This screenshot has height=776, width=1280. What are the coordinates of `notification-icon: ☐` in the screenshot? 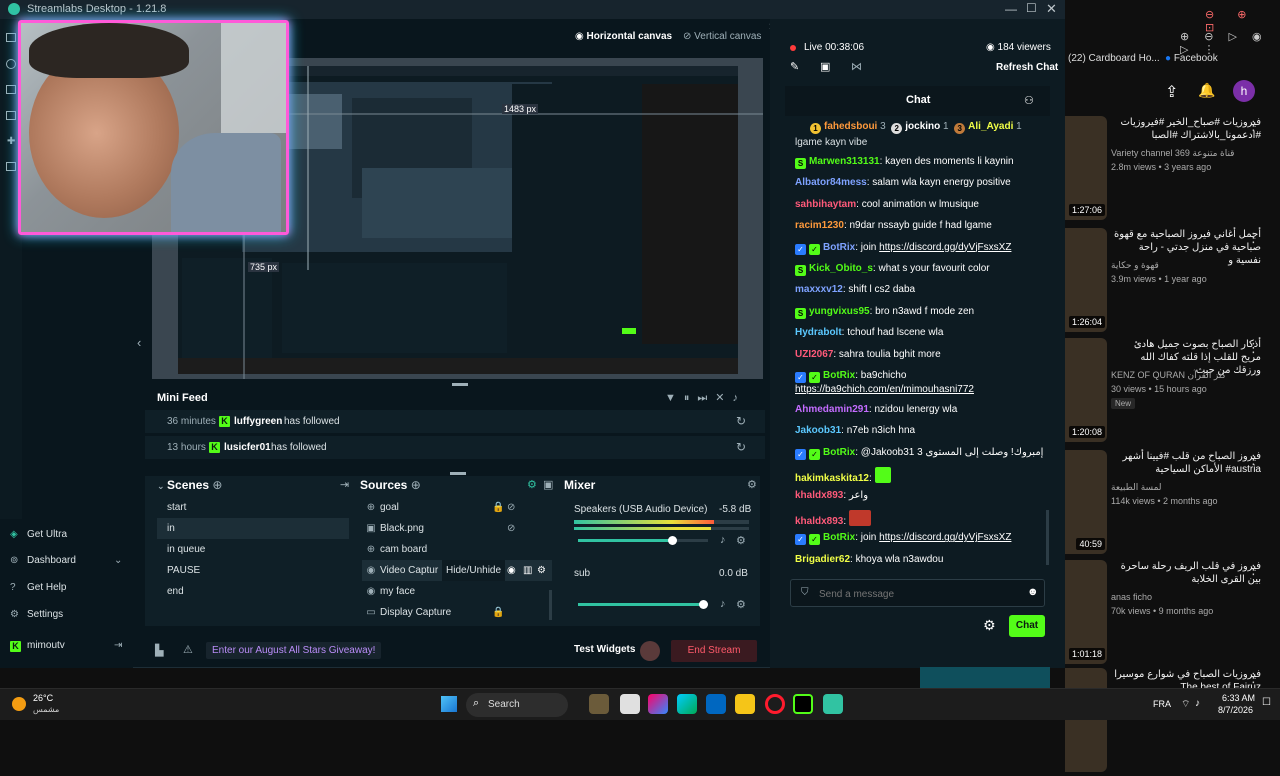 It's located at (1266, 702).